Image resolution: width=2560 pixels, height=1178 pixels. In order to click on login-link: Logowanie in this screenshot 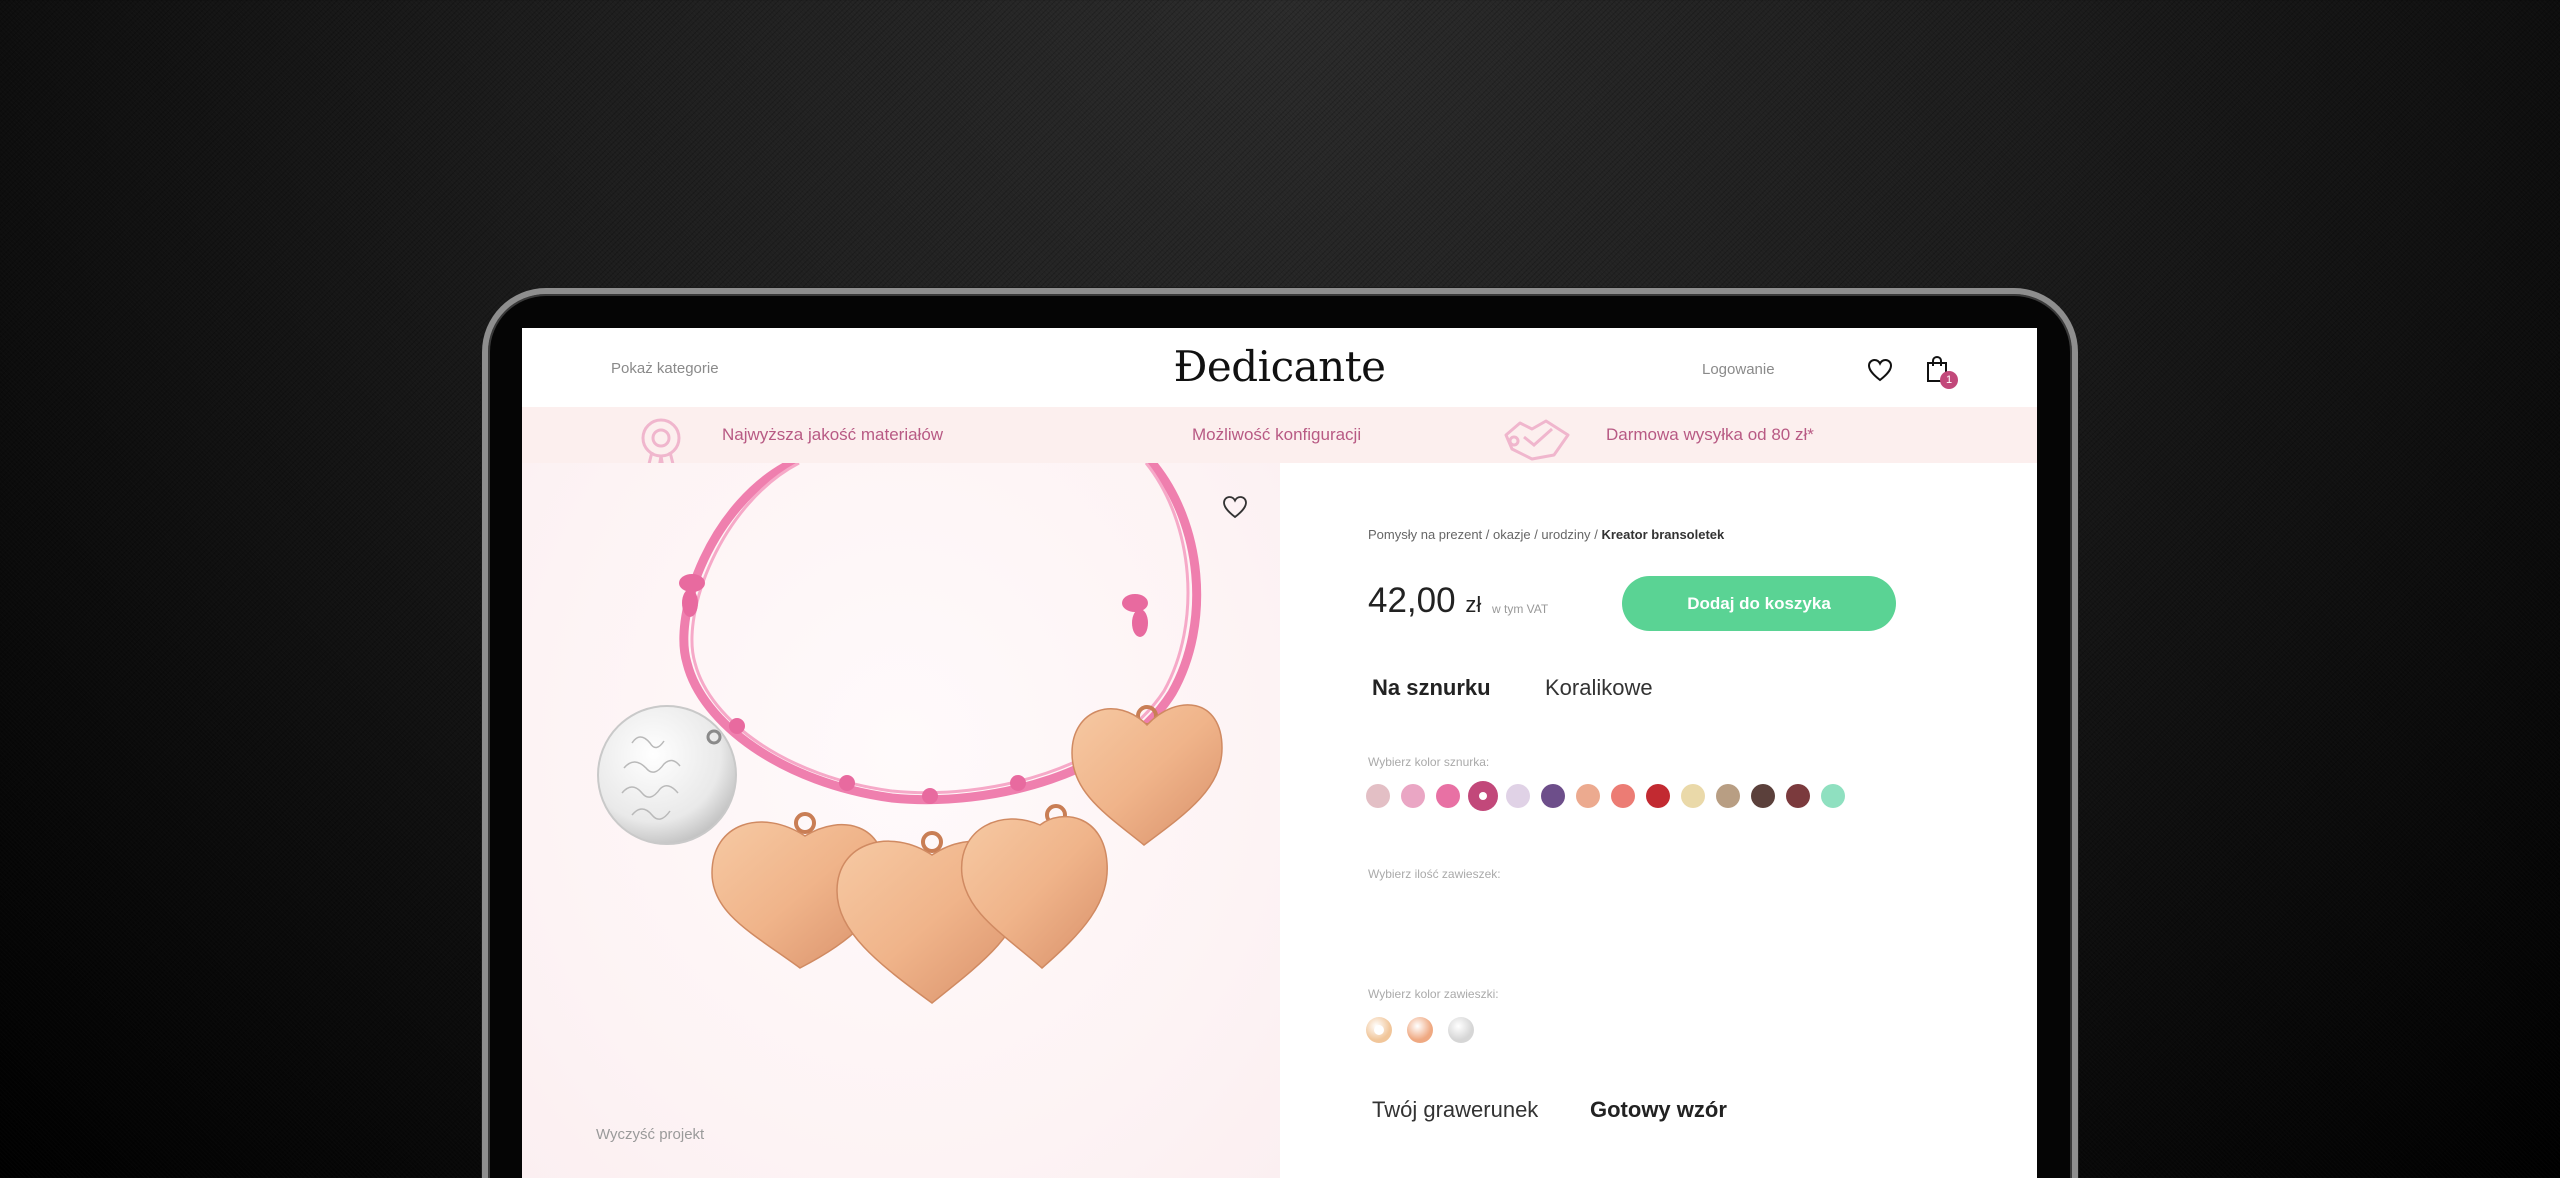, I will do `click(1738, 369)`.